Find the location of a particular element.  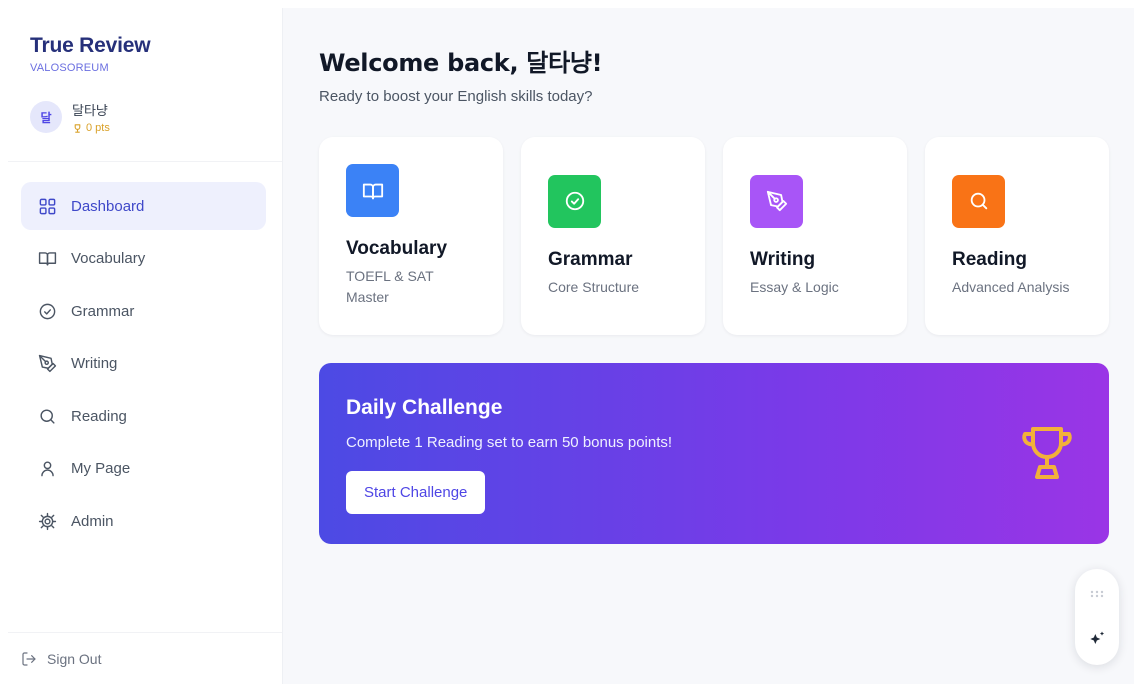

user-icon is located at coordinates (47, 469).